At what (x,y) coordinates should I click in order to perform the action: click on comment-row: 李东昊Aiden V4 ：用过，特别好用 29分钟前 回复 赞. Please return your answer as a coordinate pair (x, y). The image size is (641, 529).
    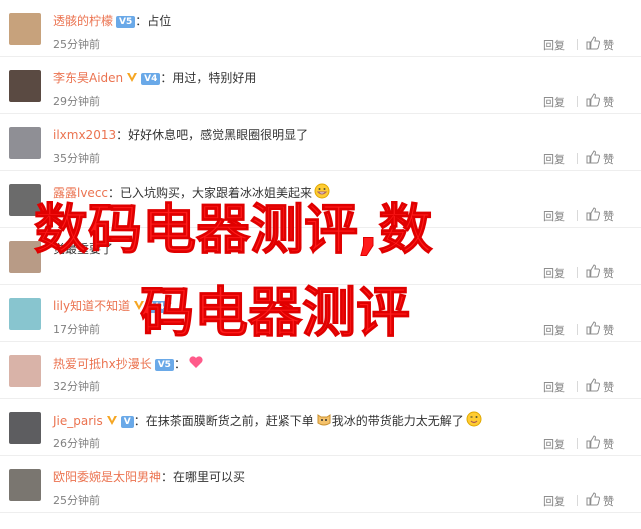
    Looking at the image, I should click on (320, 85).